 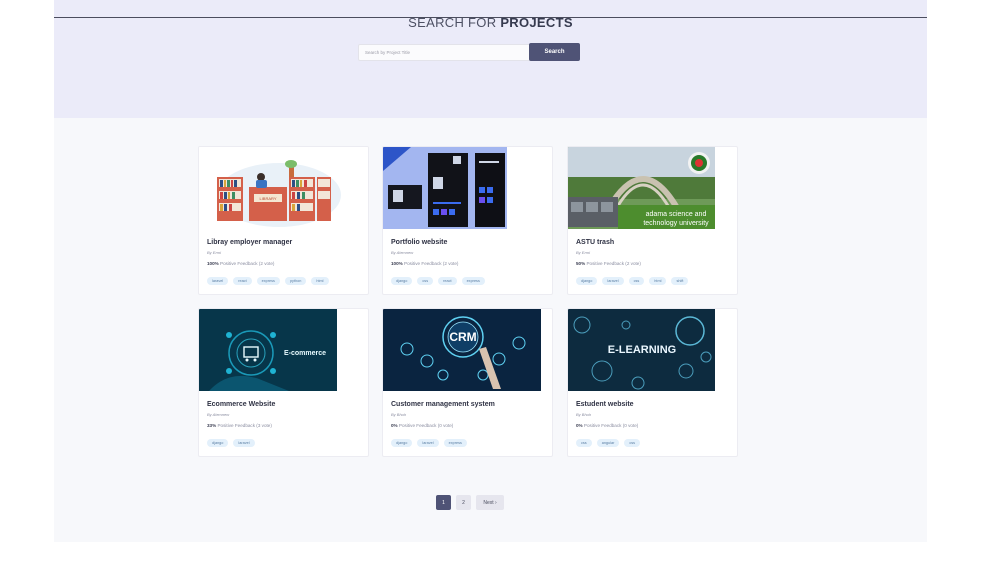 I want to click on hero-title: SEARCH FOR PROJECTS, so click(x=490, y=22).